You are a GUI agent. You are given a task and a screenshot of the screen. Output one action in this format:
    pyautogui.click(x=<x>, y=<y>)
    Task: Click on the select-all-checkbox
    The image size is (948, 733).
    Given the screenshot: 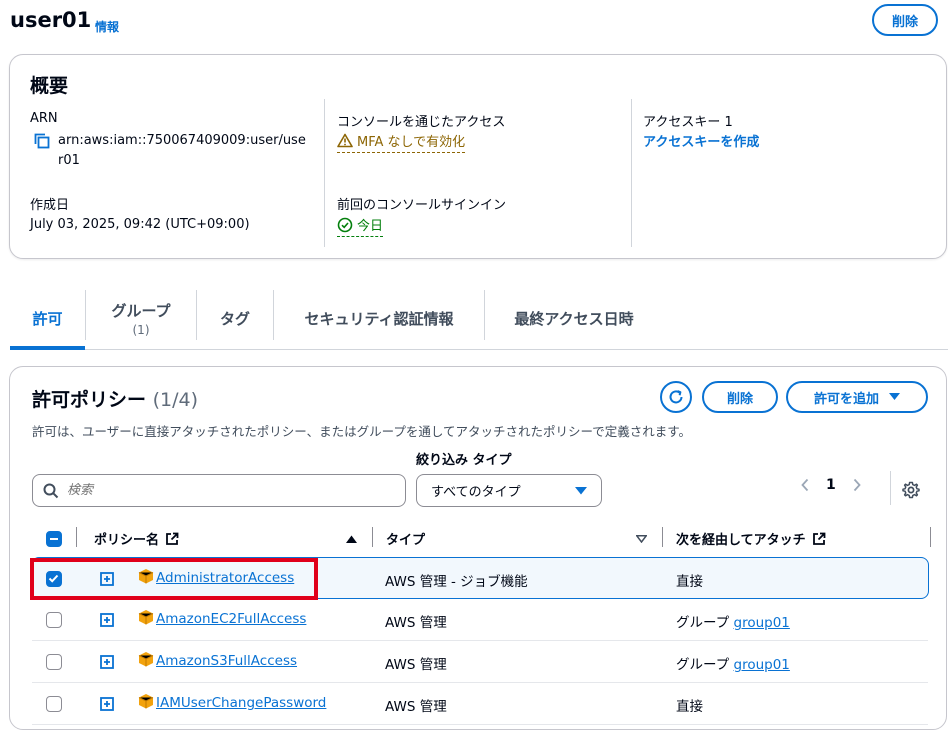 What is the action you would take?
    pyautogui.click(x=54, y=539)
    